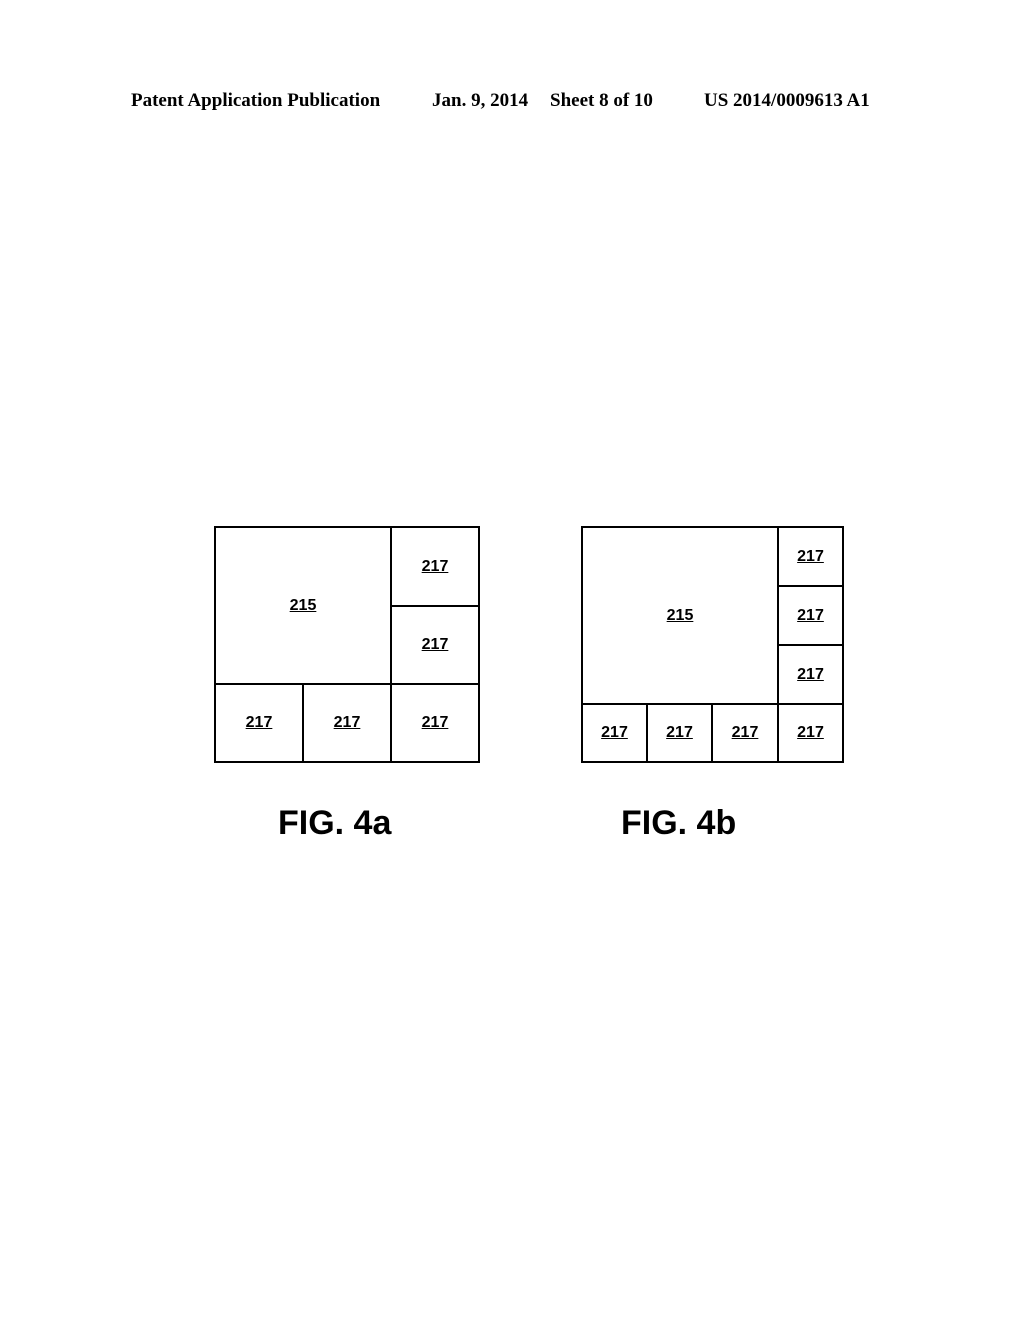 Image resolution: width=1024 pixels, height=1320 pixels. What do you see at coordinates (601, 100) in the screenshot?
I see `sheet-number: Sheet 8 of 10` at bounding box center [601, 100].